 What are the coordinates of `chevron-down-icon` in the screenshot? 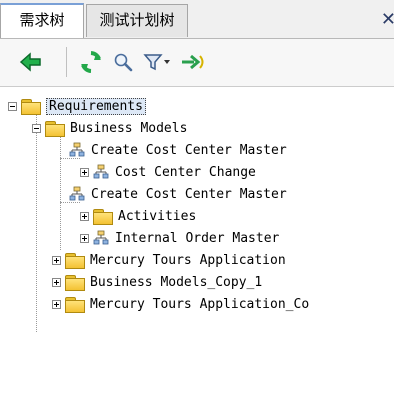 It's located at (167, 62).